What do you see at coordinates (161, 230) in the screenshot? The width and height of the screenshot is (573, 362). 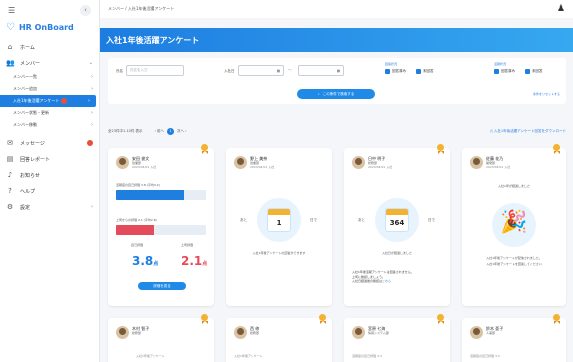 I see `boss-eval-bar` at bounding box center [161, 230].